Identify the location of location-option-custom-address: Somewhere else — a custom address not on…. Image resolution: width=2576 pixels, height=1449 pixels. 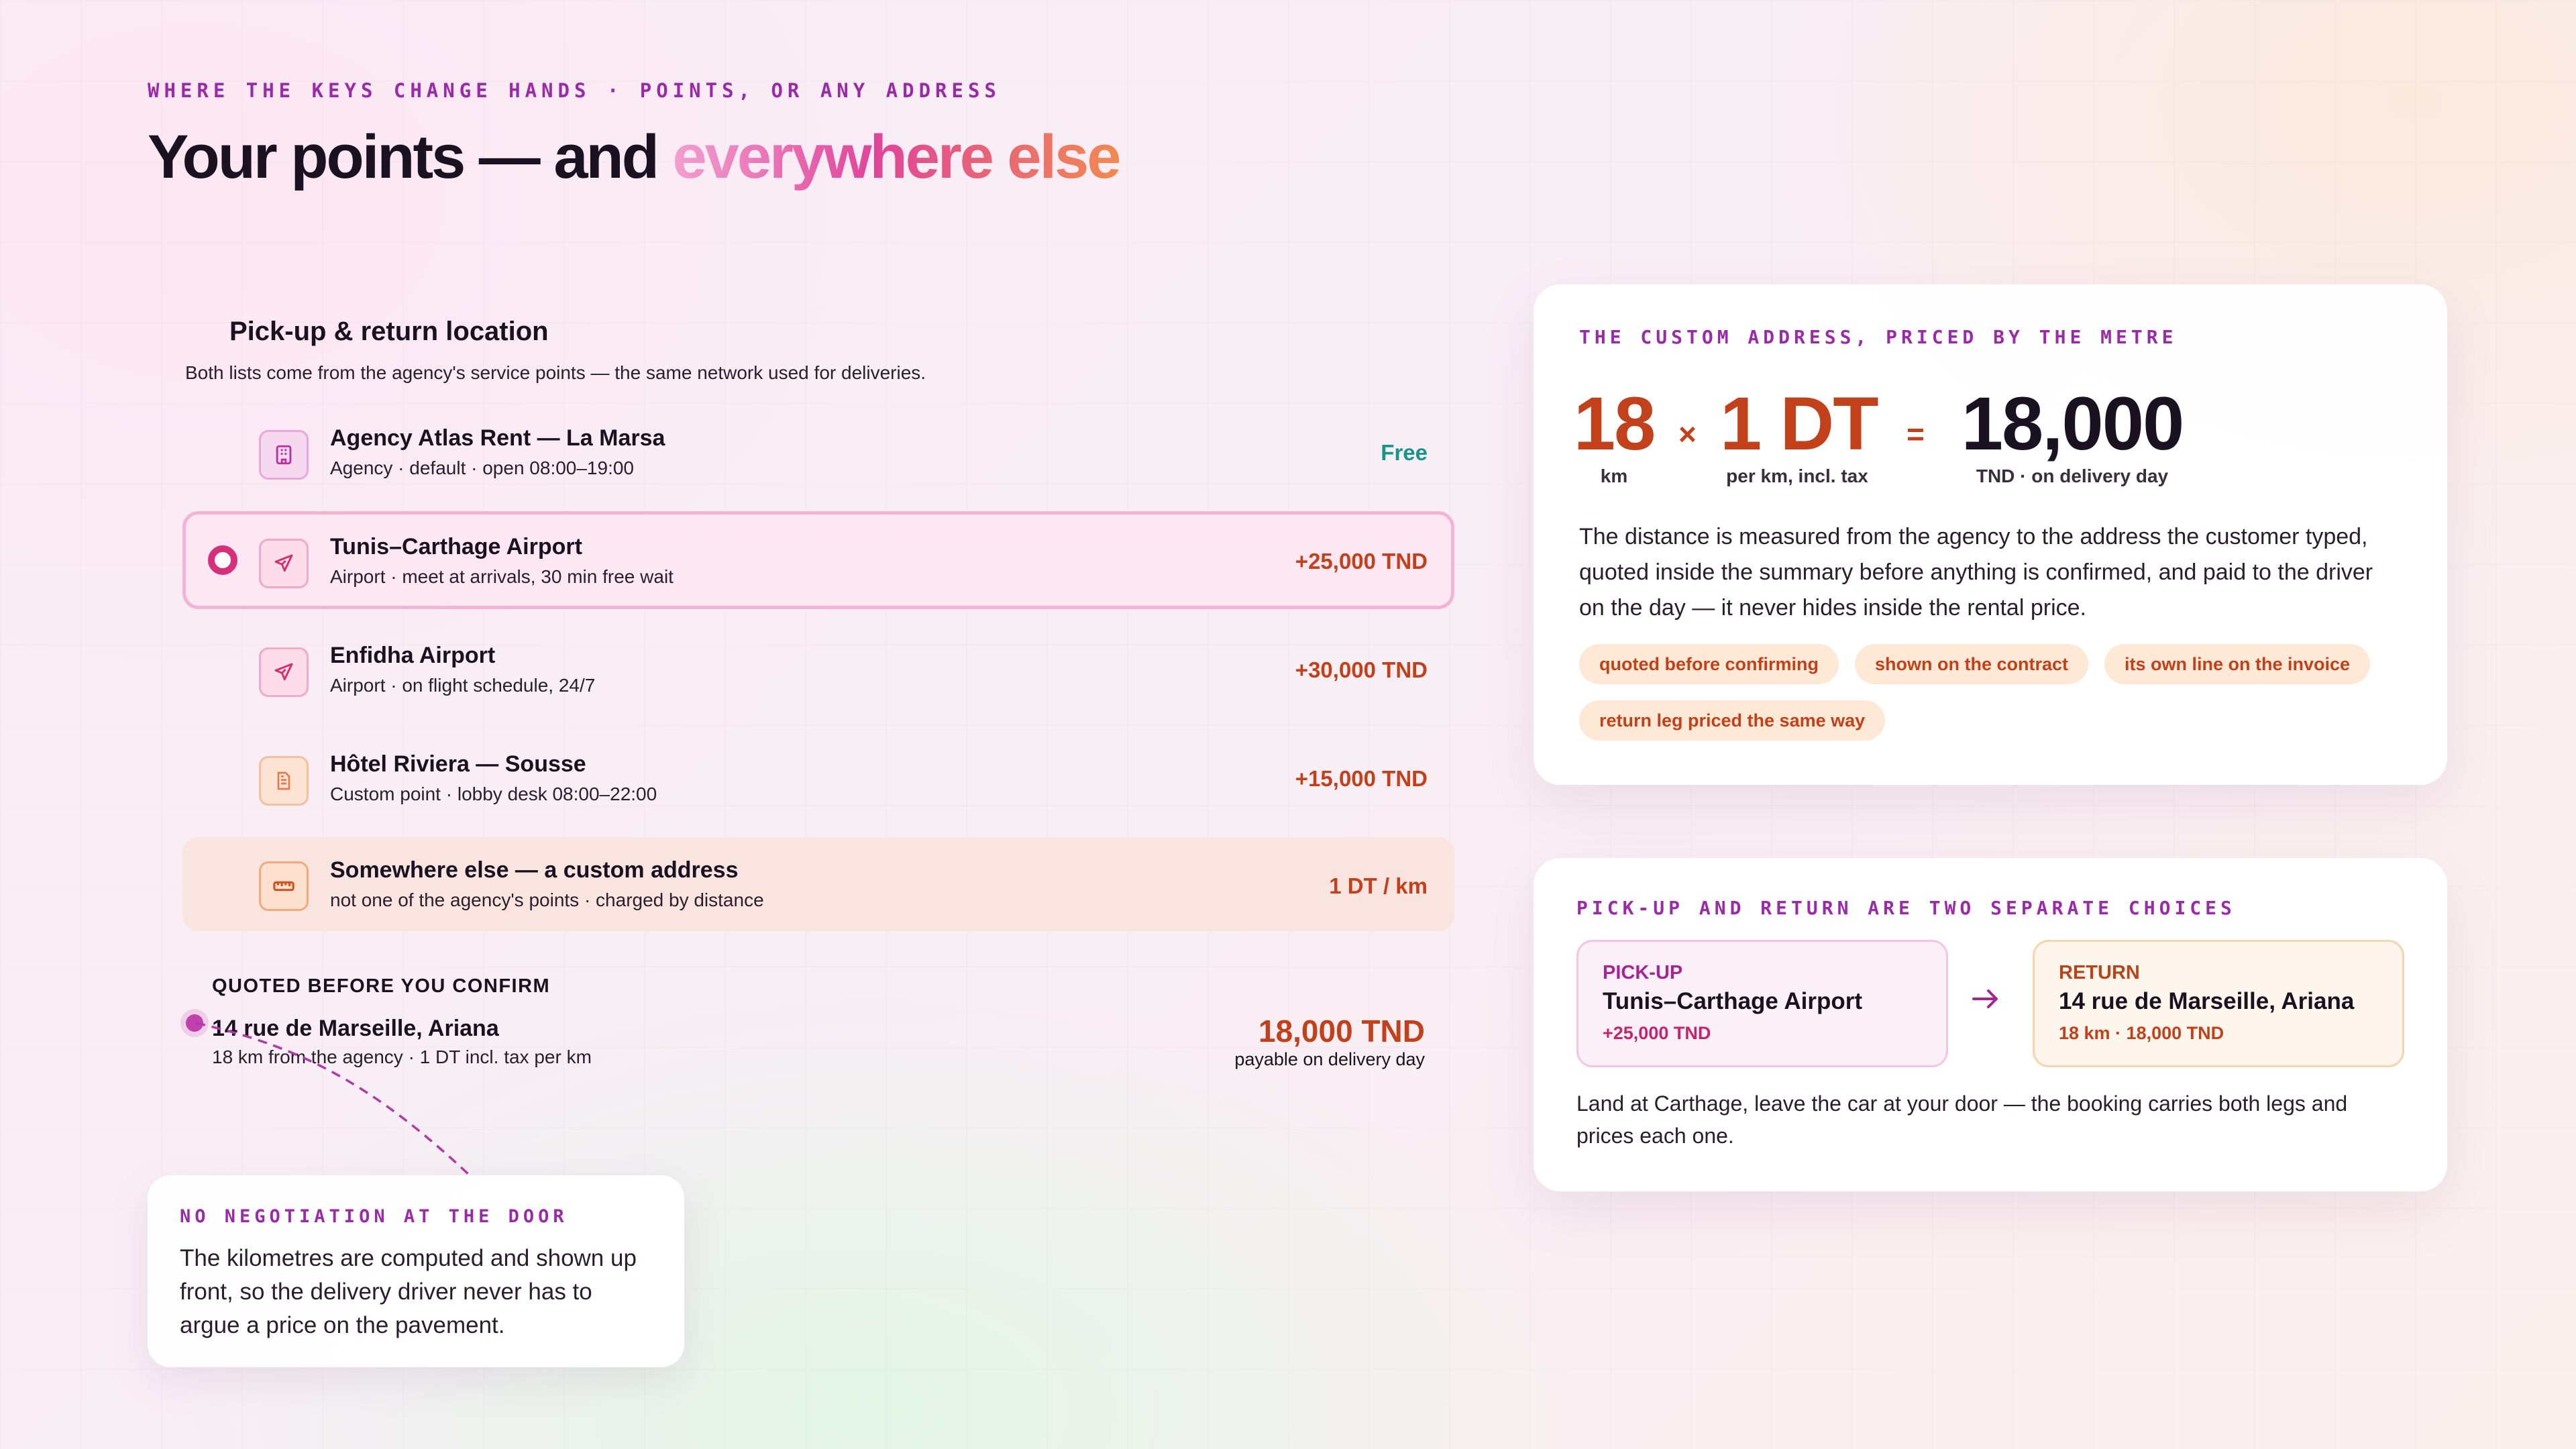
(818, 884).